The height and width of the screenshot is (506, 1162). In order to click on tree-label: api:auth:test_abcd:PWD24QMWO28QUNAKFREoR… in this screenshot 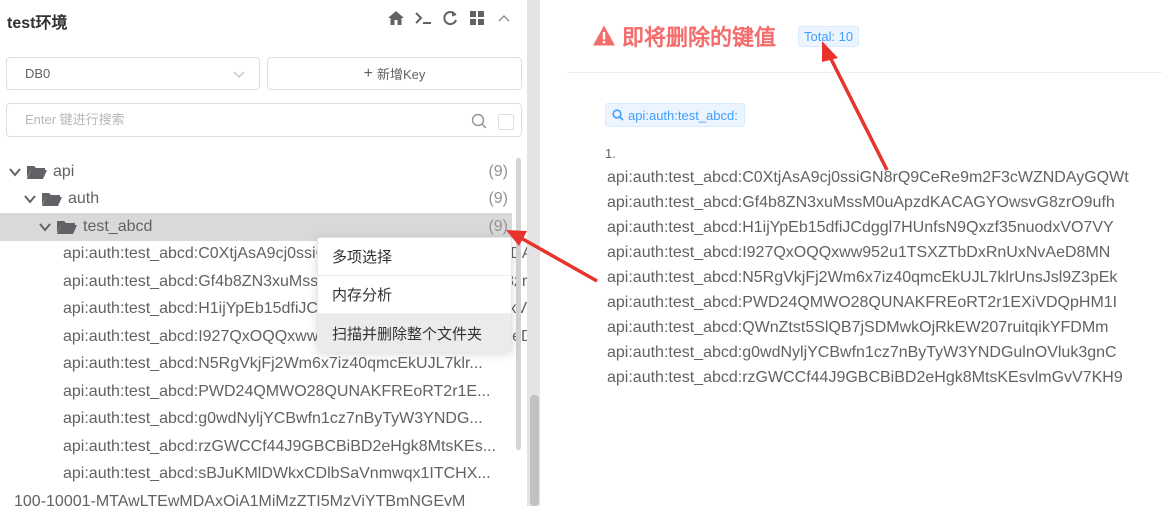, I will do `click(277, 391)`.